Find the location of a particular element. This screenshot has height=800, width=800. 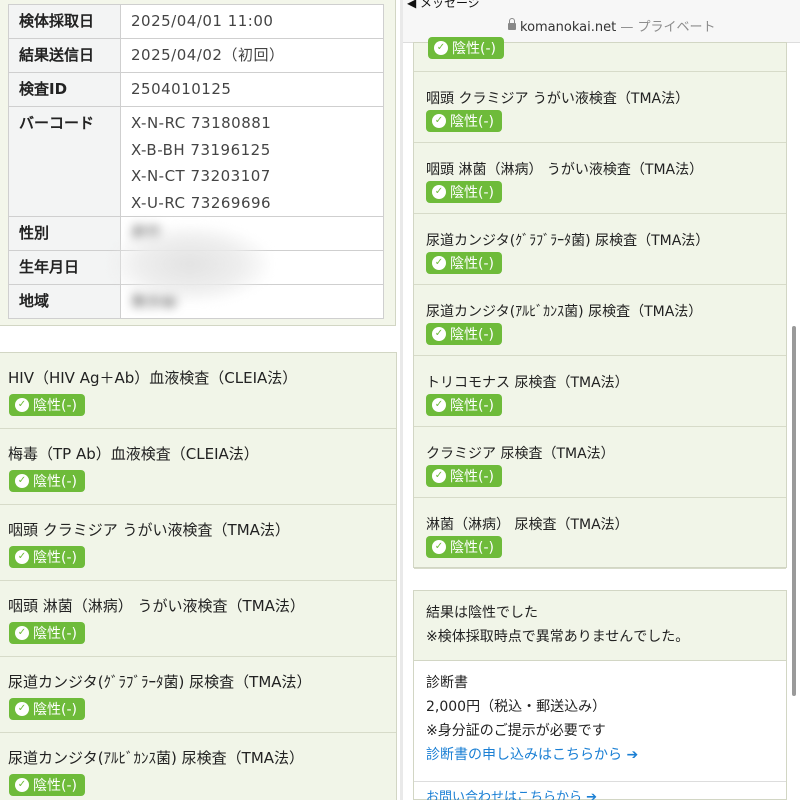

info-label: 結果送信日 is located at coordinates (64, 55).